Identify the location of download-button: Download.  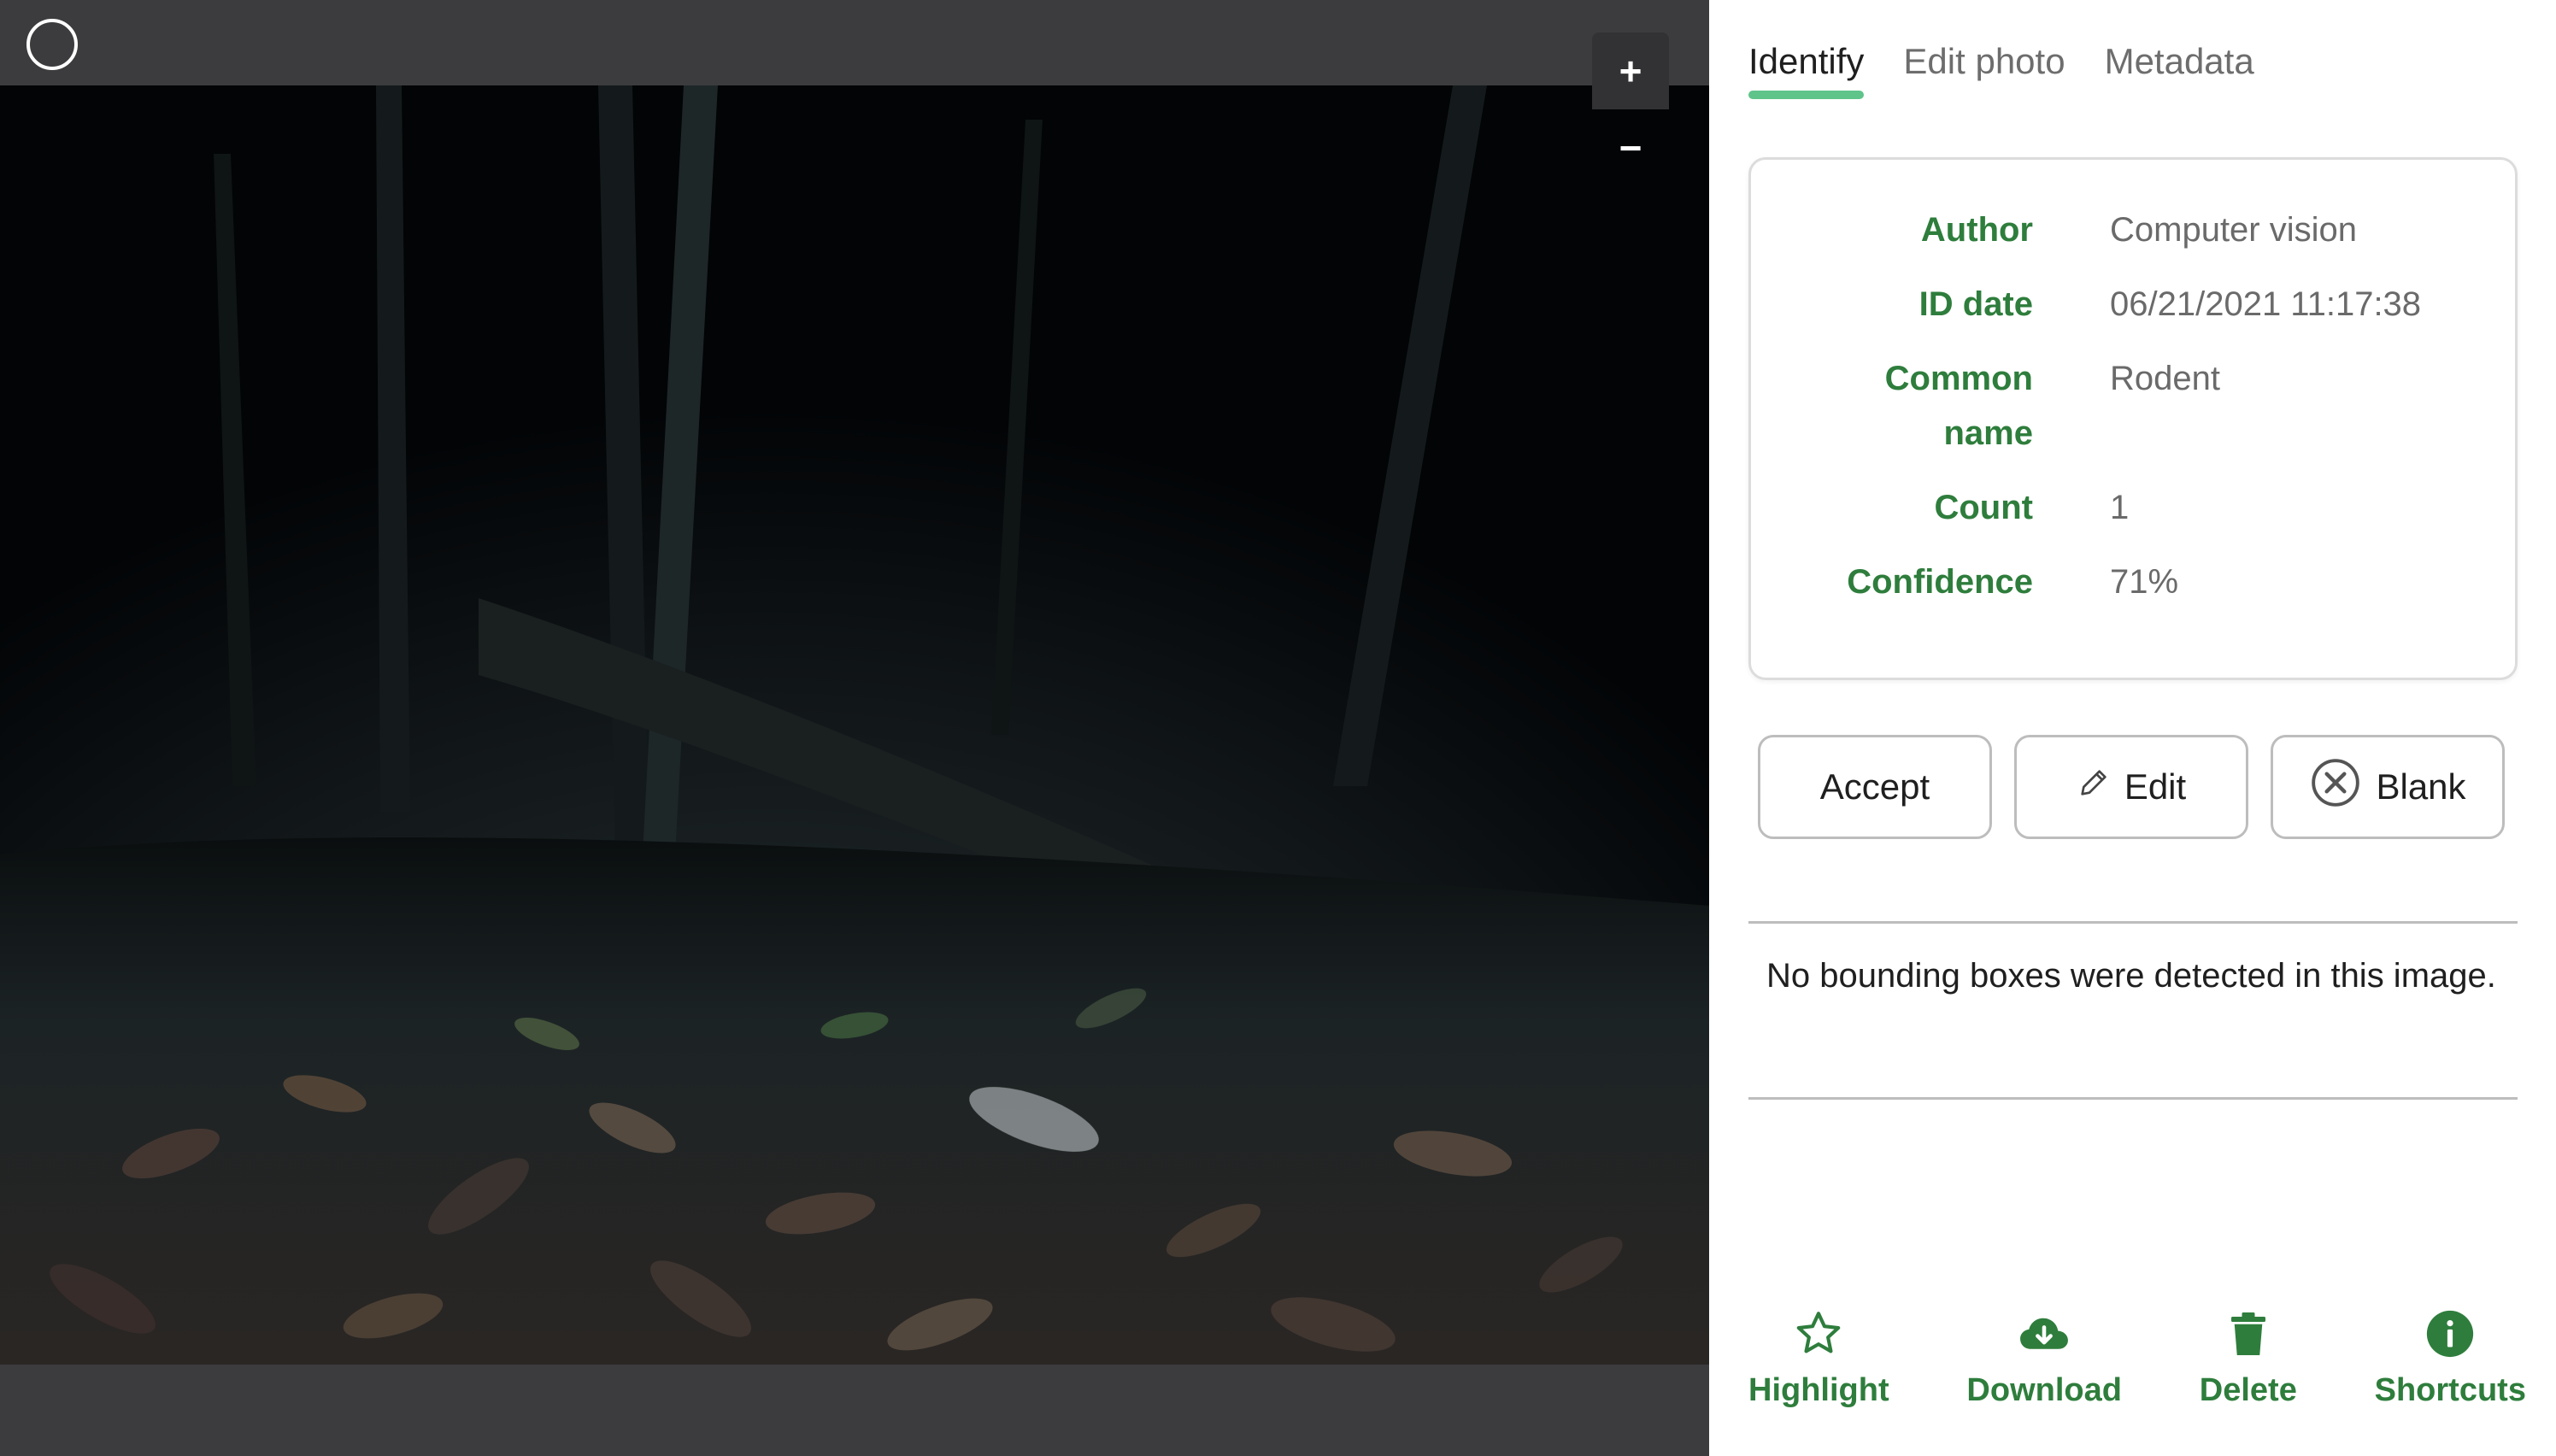
(2044, 1358).